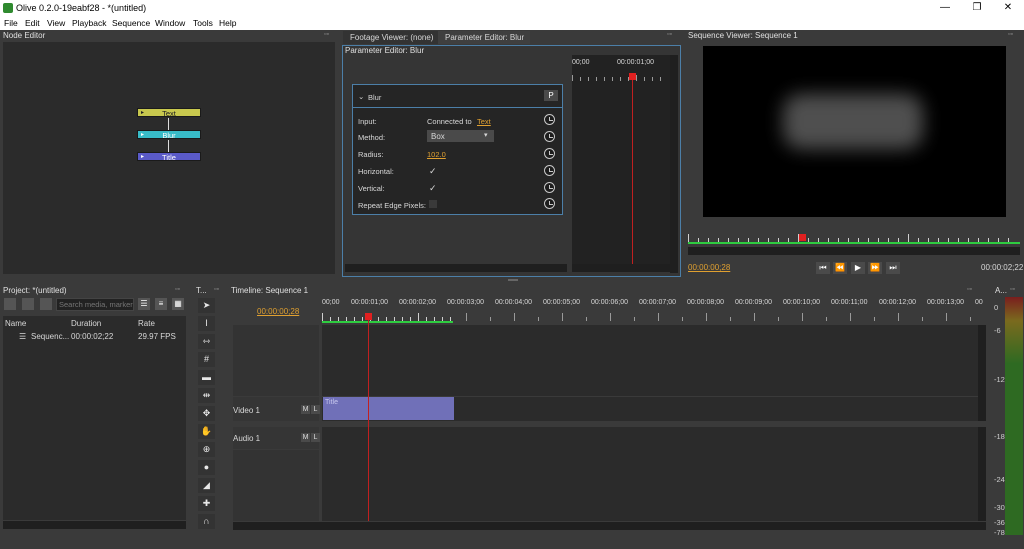  What do you see at coordinates (32, 23) in the screenshot?
I see `menu-edit: Edit` at bounding box center [32, 23].